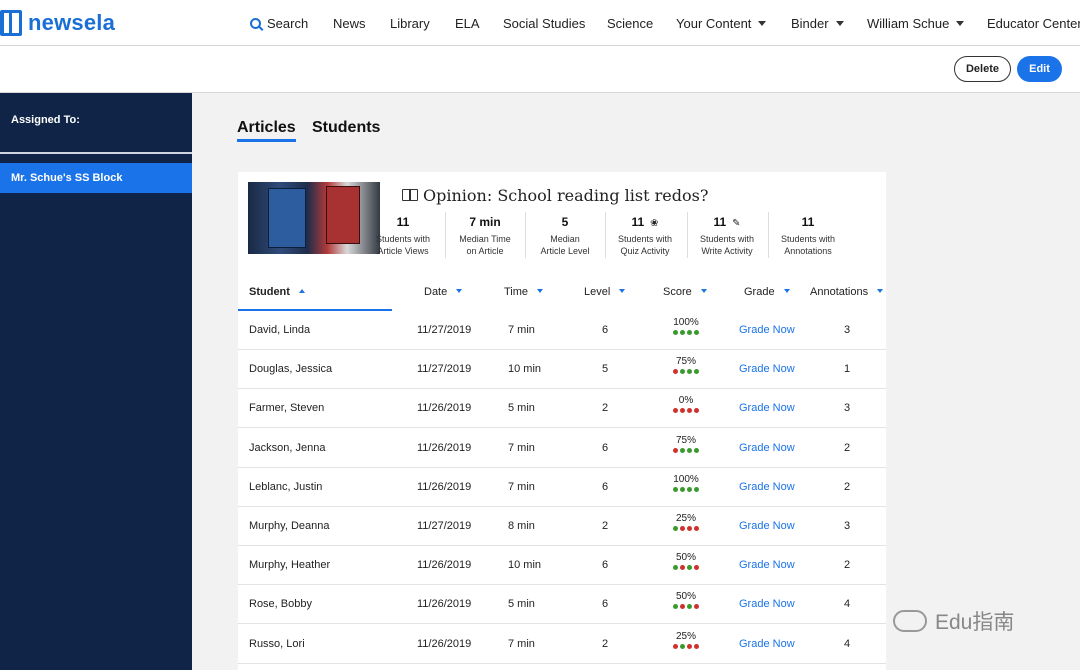  Describe the element at coordinates (287, 448) in the screenshot. I see `student-name: Jackson, Jenna` at that location.